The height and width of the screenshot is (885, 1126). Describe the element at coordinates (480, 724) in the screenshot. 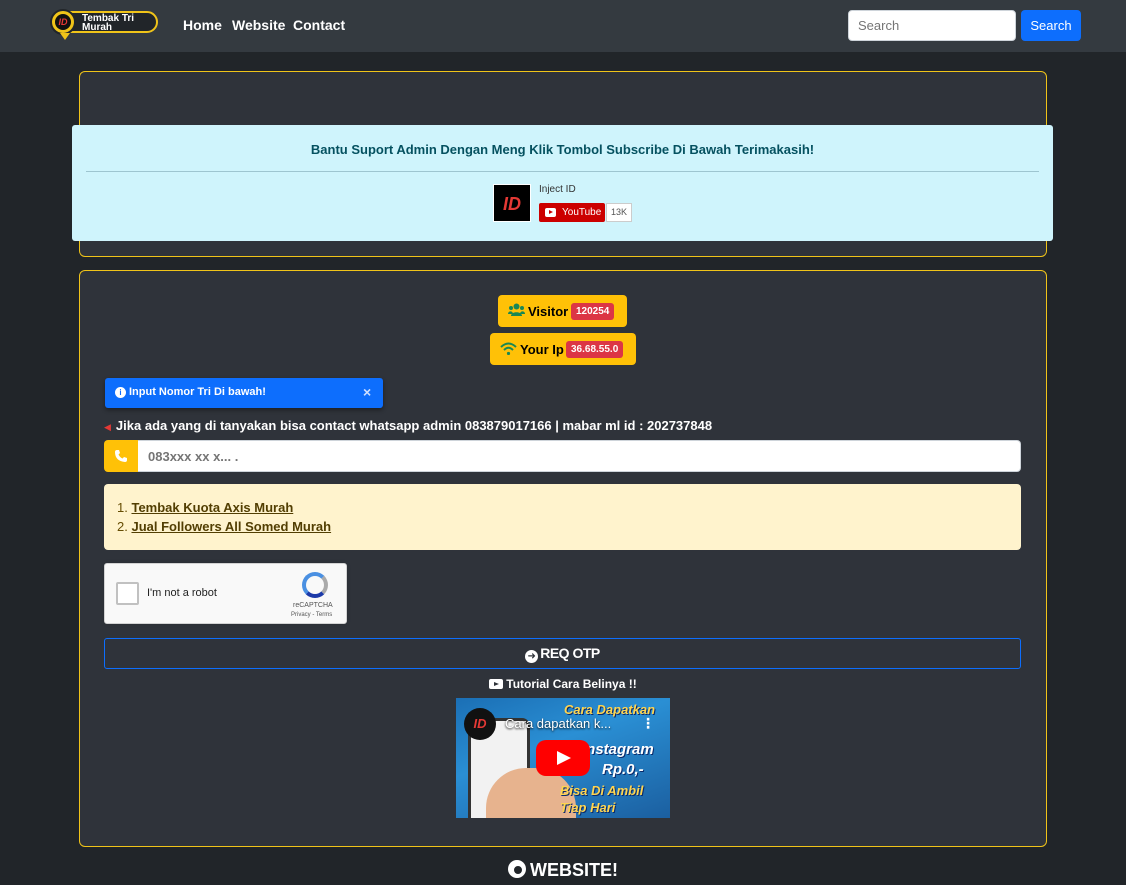

I see `video-channel-avatar: ID` at that location.